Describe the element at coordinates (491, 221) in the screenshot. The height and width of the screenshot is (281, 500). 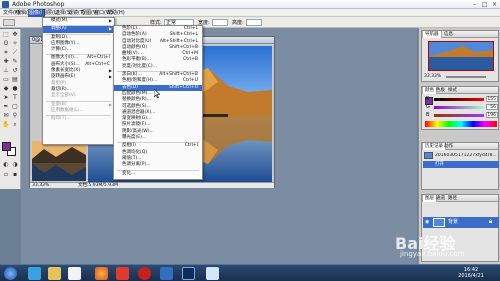
I see `lock-icon: 🔒︎` at that location.